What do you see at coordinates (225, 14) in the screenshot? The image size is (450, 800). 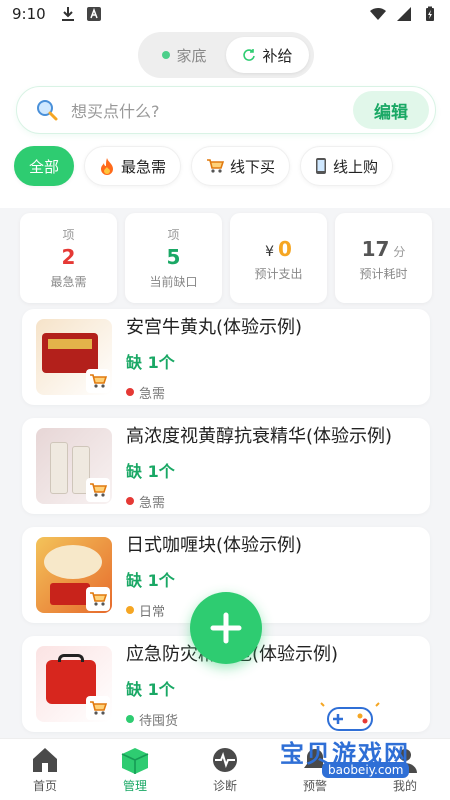 I see `status-bar: 9:10` at bounding box center [225, 14].